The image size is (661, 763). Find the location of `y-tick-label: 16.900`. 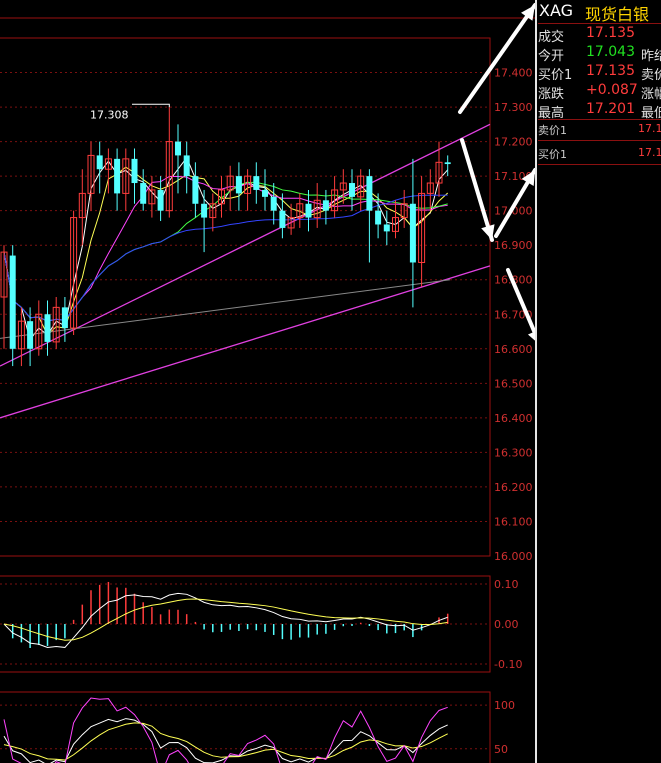

y-tick-label: 16.900 is located at coordinates (513, 245).